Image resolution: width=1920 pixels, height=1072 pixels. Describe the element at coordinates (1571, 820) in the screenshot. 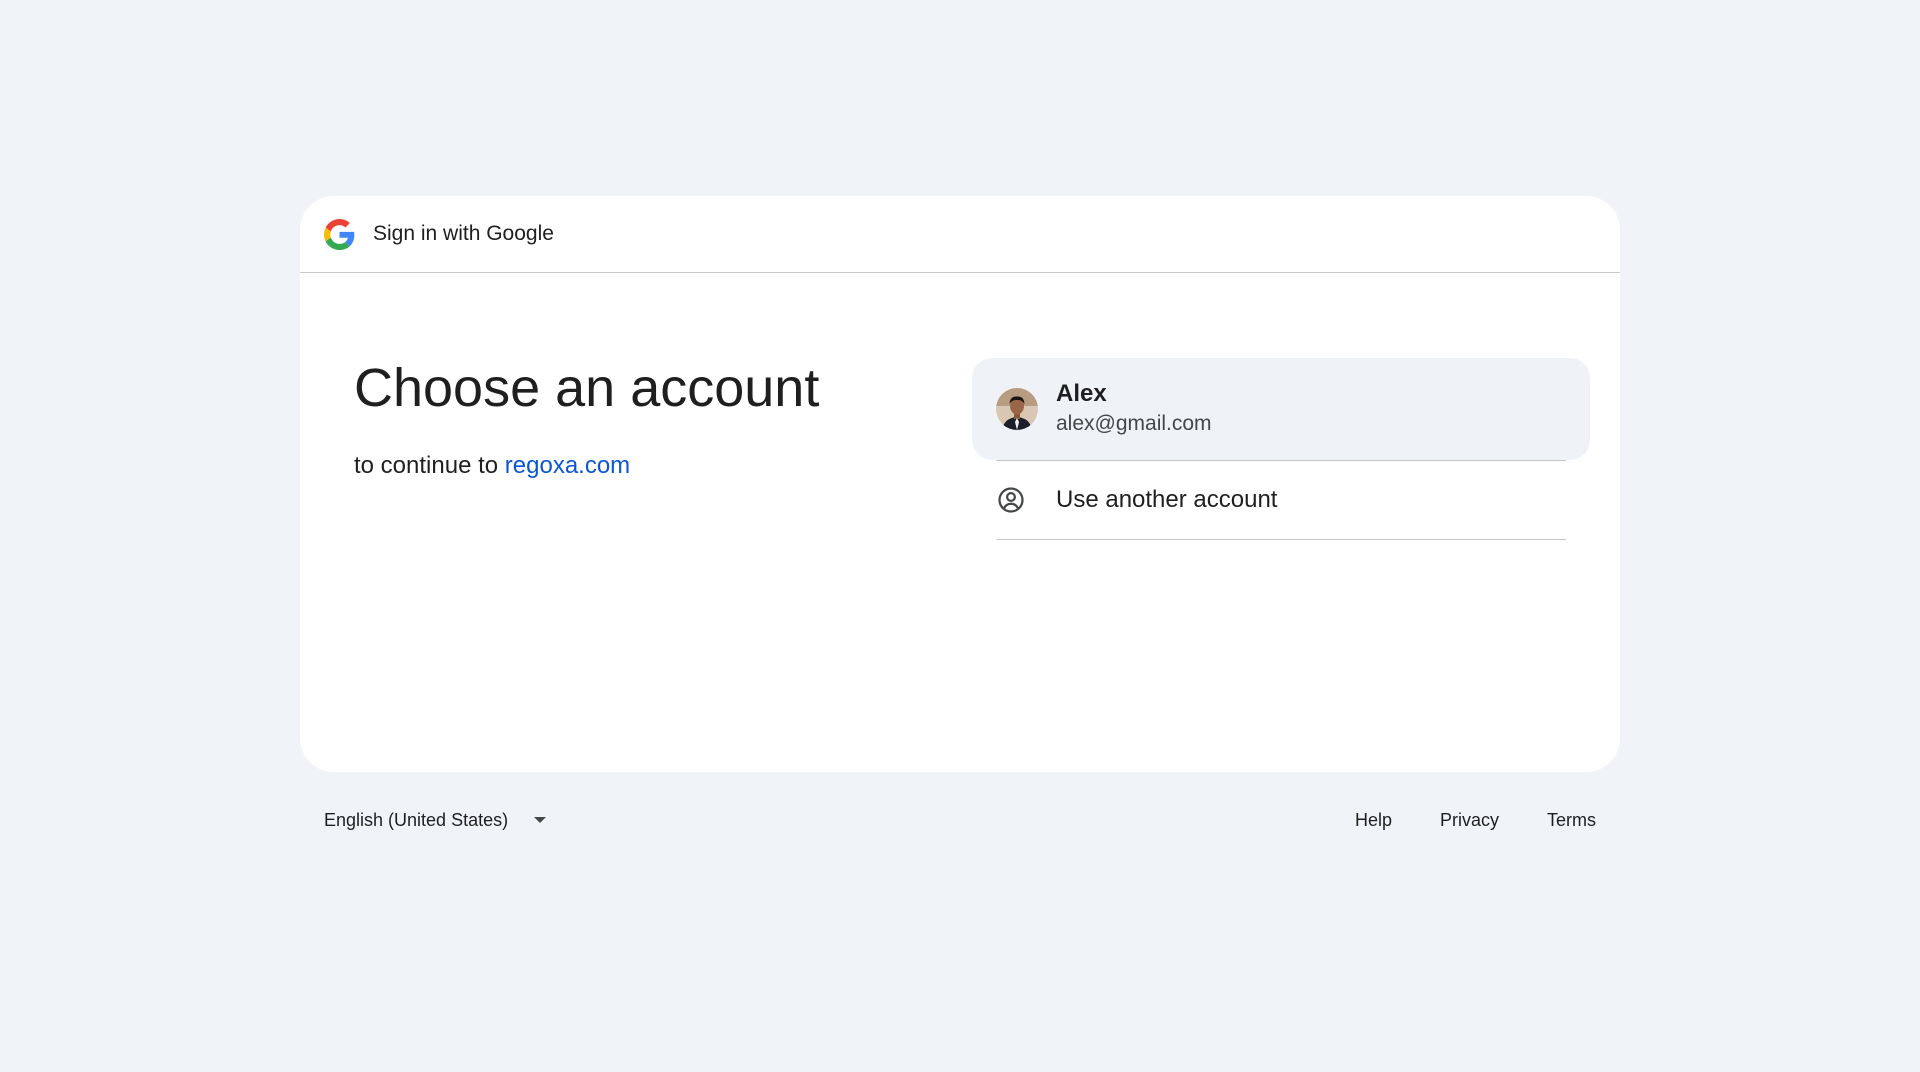

I see `terms-link: Terms` at that location.